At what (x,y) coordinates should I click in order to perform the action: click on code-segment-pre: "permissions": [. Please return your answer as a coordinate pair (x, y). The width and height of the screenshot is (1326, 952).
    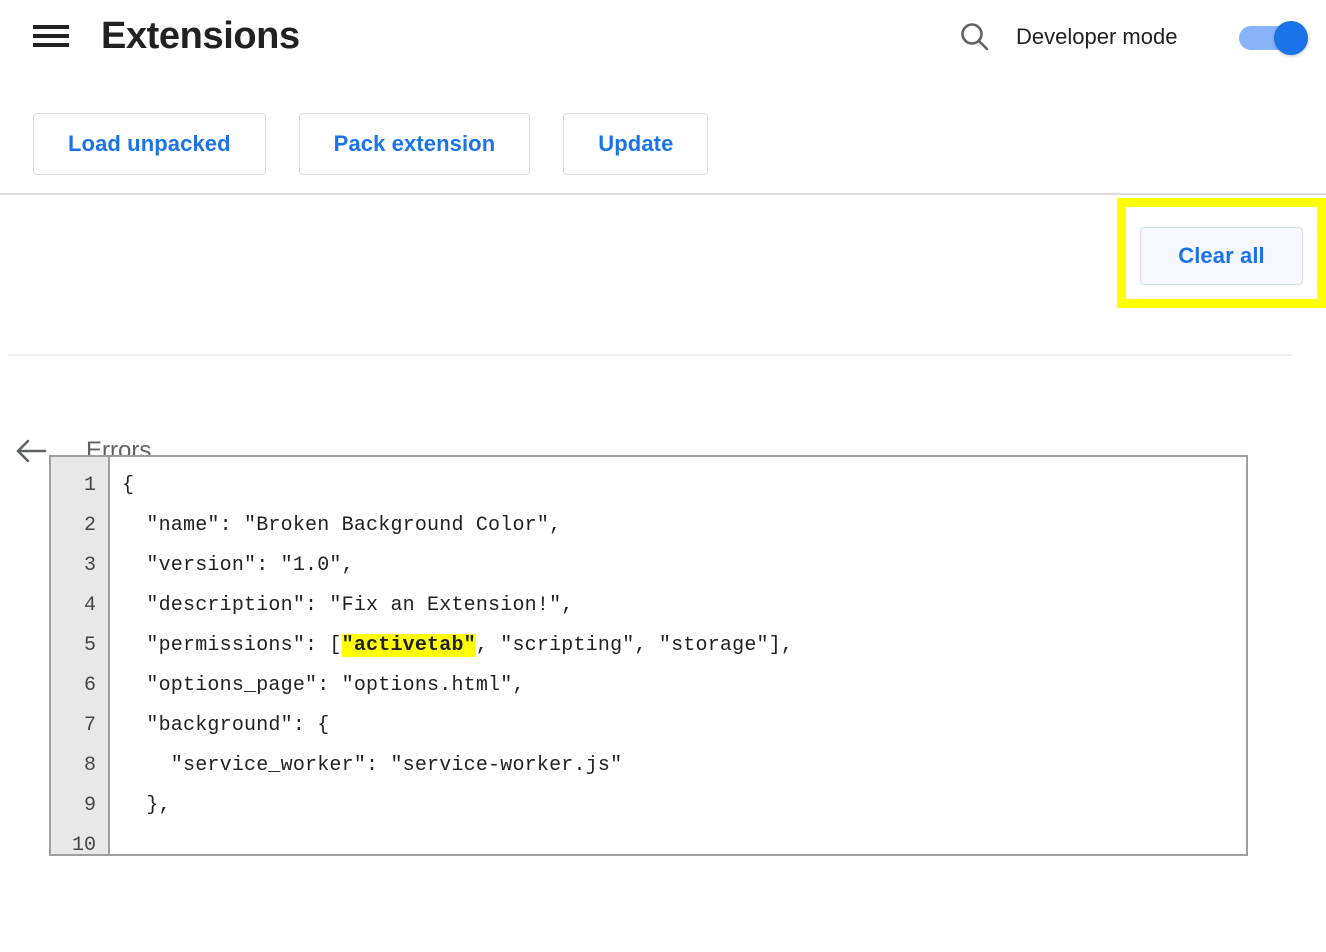
    Looking at the image, I should click on (232, 645).